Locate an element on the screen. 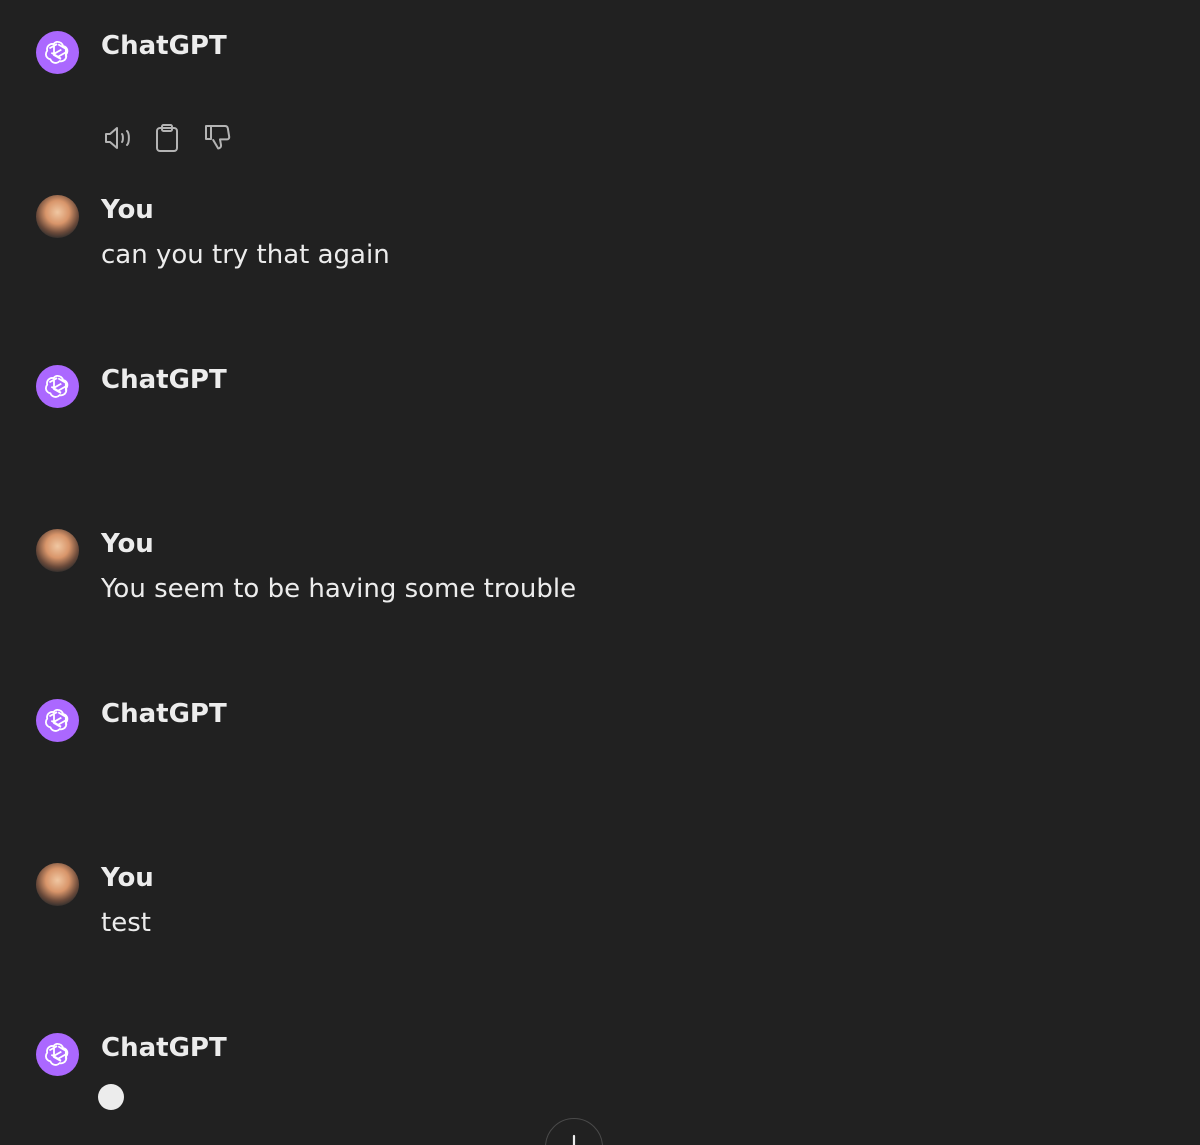  message-text: test is located at coordinates (126, 923).